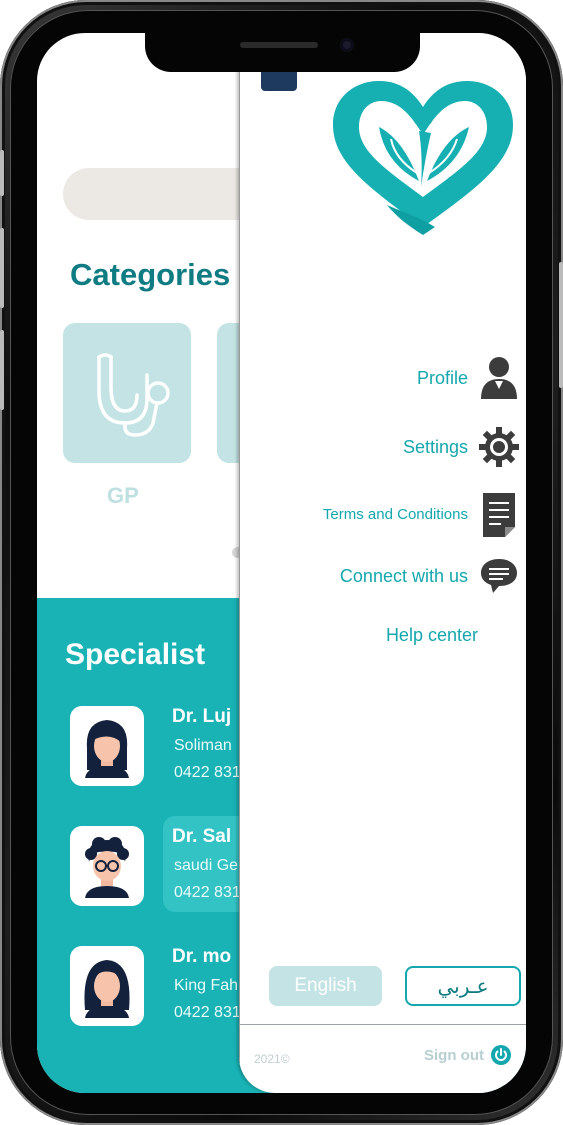  What do you see at coordinates (423, 158) in the screenshot?
I see `heart-leaf-logo` at bounding box center [423, 158].